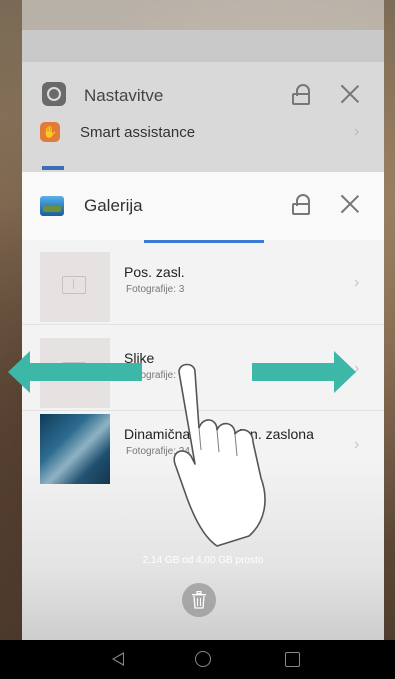  I want to click on album-name: Pos. zasl., so click(154, 272).